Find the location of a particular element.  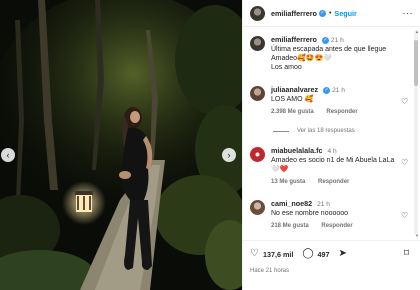

follow-button: Seguir is located at coordinates (345, 13).